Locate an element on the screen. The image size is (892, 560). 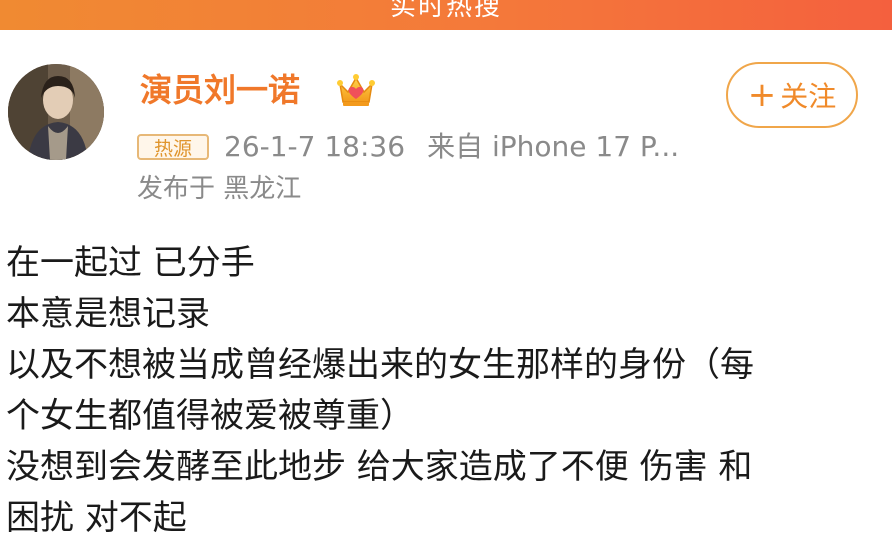
content-line: 个女生都值得被爱被尊重） is located at coordinates (210, 416).